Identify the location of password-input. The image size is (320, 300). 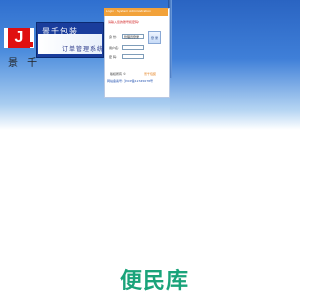
(133, 56).